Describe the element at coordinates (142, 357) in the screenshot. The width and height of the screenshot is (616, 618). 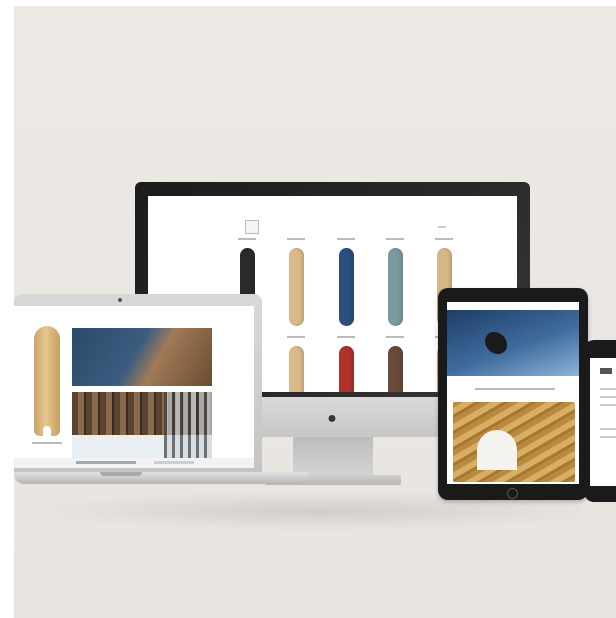
I see `workshop-photo` at that location.